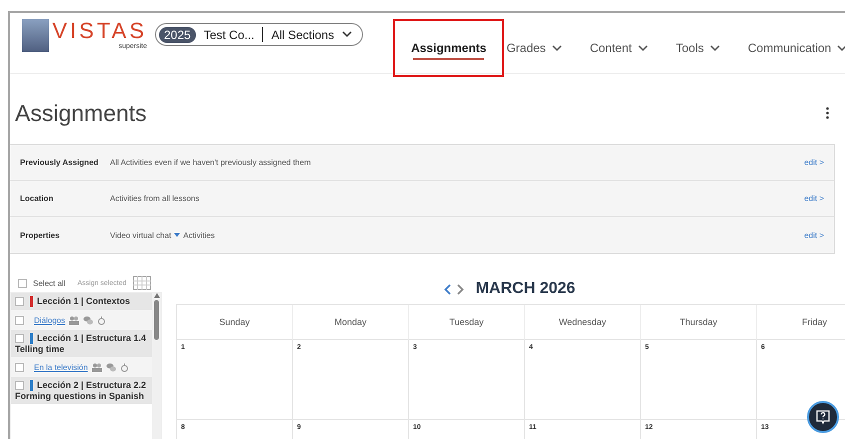  Describe the element at coordinates (210, 162) in the screenshot. I see `filter-value: All Activities even if we haven't previously assigned them` at that location.